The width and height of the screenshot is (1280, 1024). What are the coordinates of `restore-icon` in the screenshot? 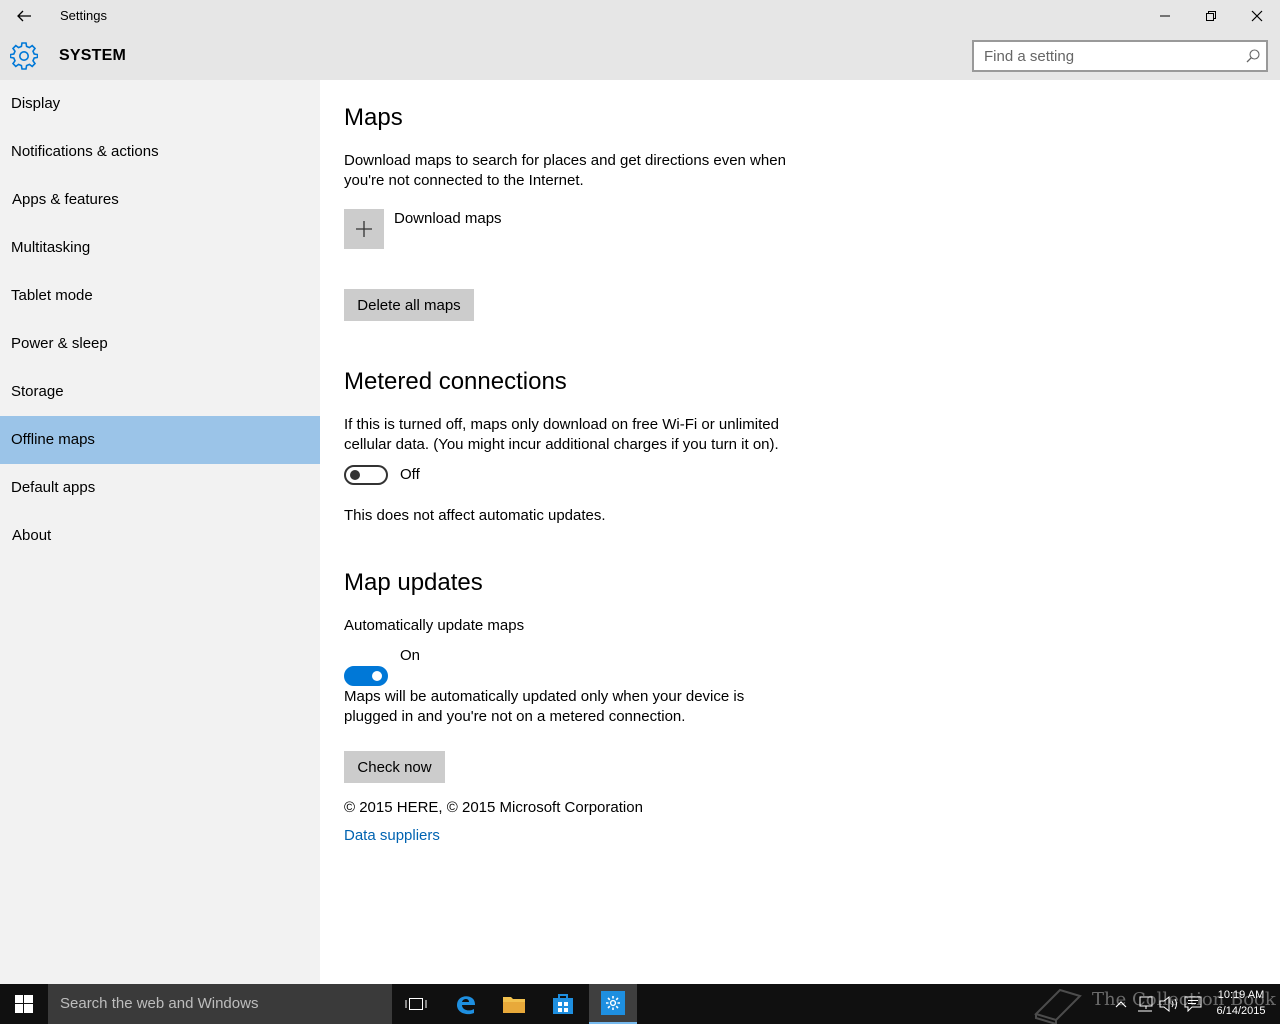 It's located at (1211, 16).